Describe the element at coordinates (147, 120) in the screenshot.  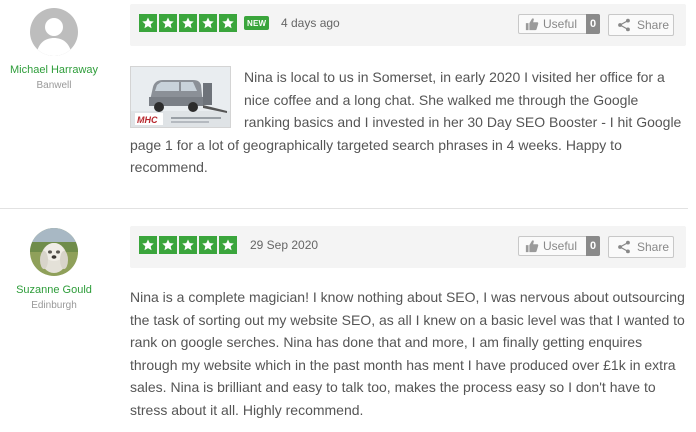
I see `svg-text: MHC` at that location.